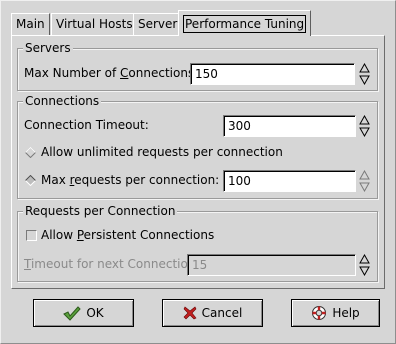  What do you see at coordinates (127, 235) in the screenshot?
I see `persistent-connections-label: Allow Persistent Connections` at bounding box center [127, 235].